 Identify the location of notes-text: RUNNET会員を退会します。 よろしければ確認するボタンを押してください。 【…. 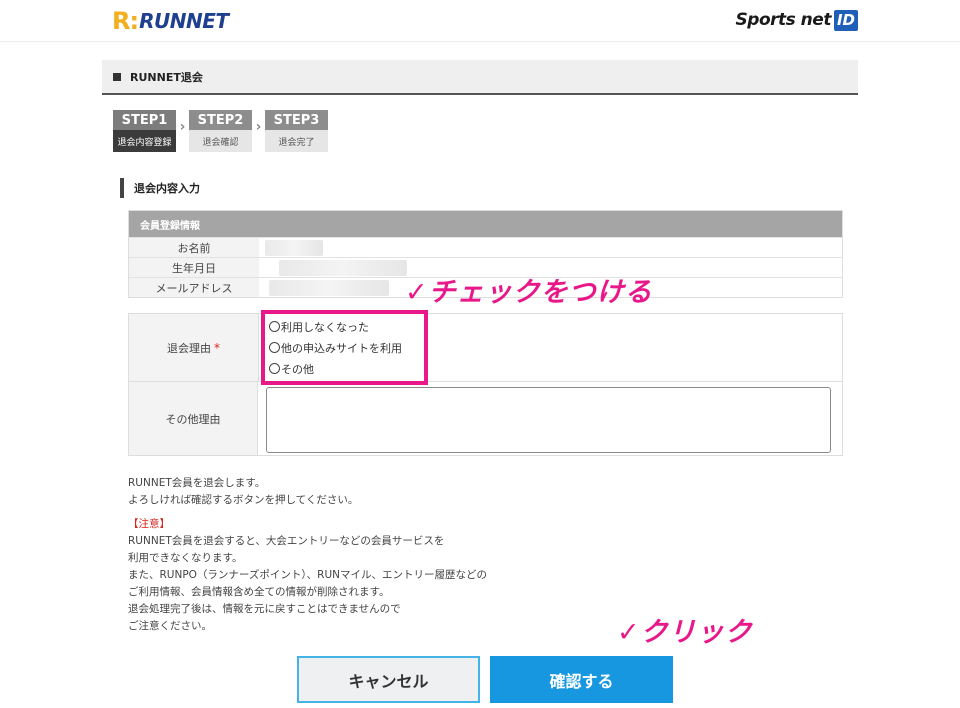
(307, 555).